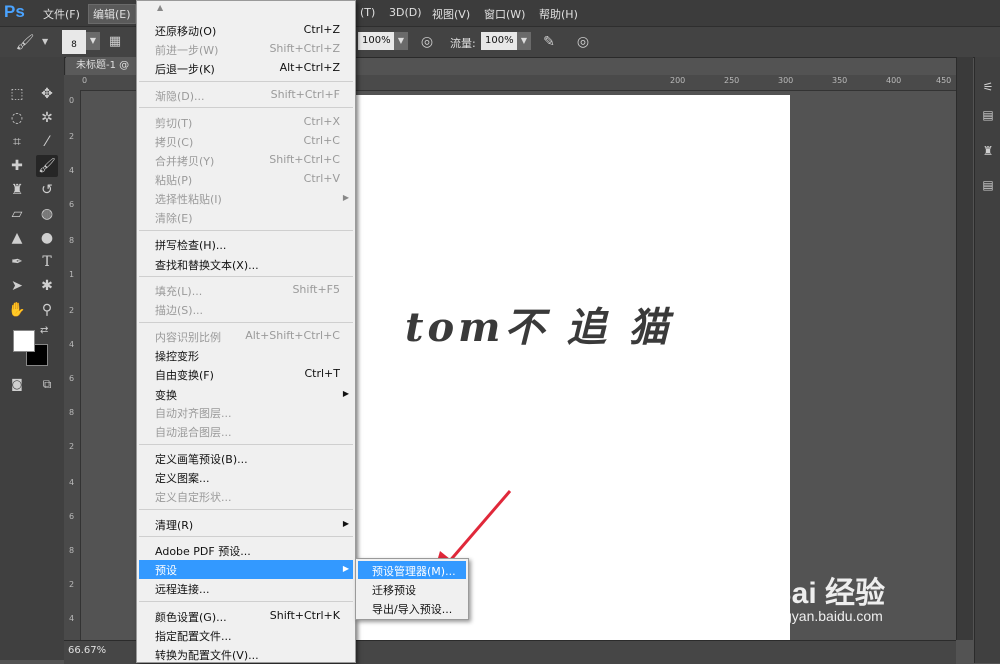 The image size is (1000, 664). What do you see at coordinates (24, 341) in the screenshot?
I see `foreground-color-swatch` at bounding box center [24, 341].